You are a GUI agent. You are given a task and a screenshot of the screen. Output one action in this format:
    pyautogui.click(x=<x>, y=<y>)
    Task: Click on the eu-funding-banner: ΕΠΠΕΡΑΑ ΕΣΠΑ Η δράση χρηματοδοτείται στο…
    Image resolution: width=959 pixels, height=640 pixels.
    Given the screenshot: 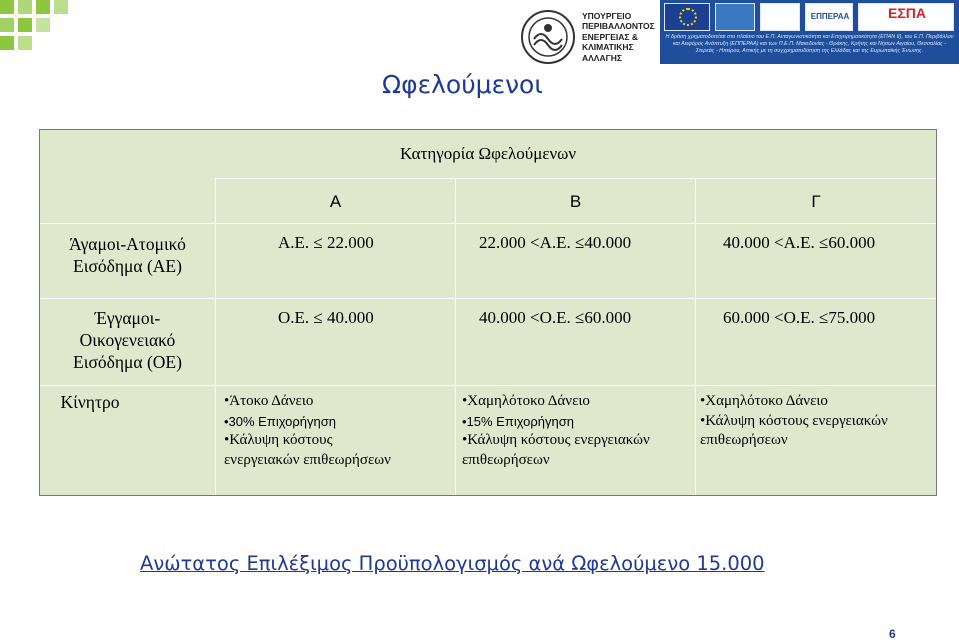 What is the action you would take?
    pyautogui.click(x=809, y=32)
    